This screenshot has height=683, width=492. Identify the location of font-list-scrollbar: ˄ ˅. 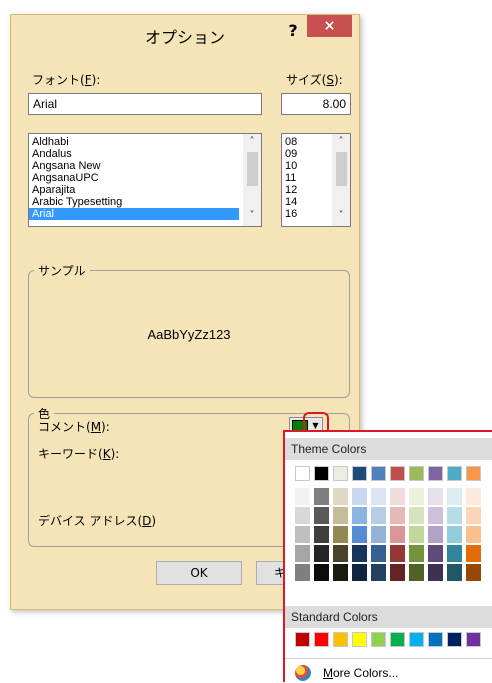
(252, 180).